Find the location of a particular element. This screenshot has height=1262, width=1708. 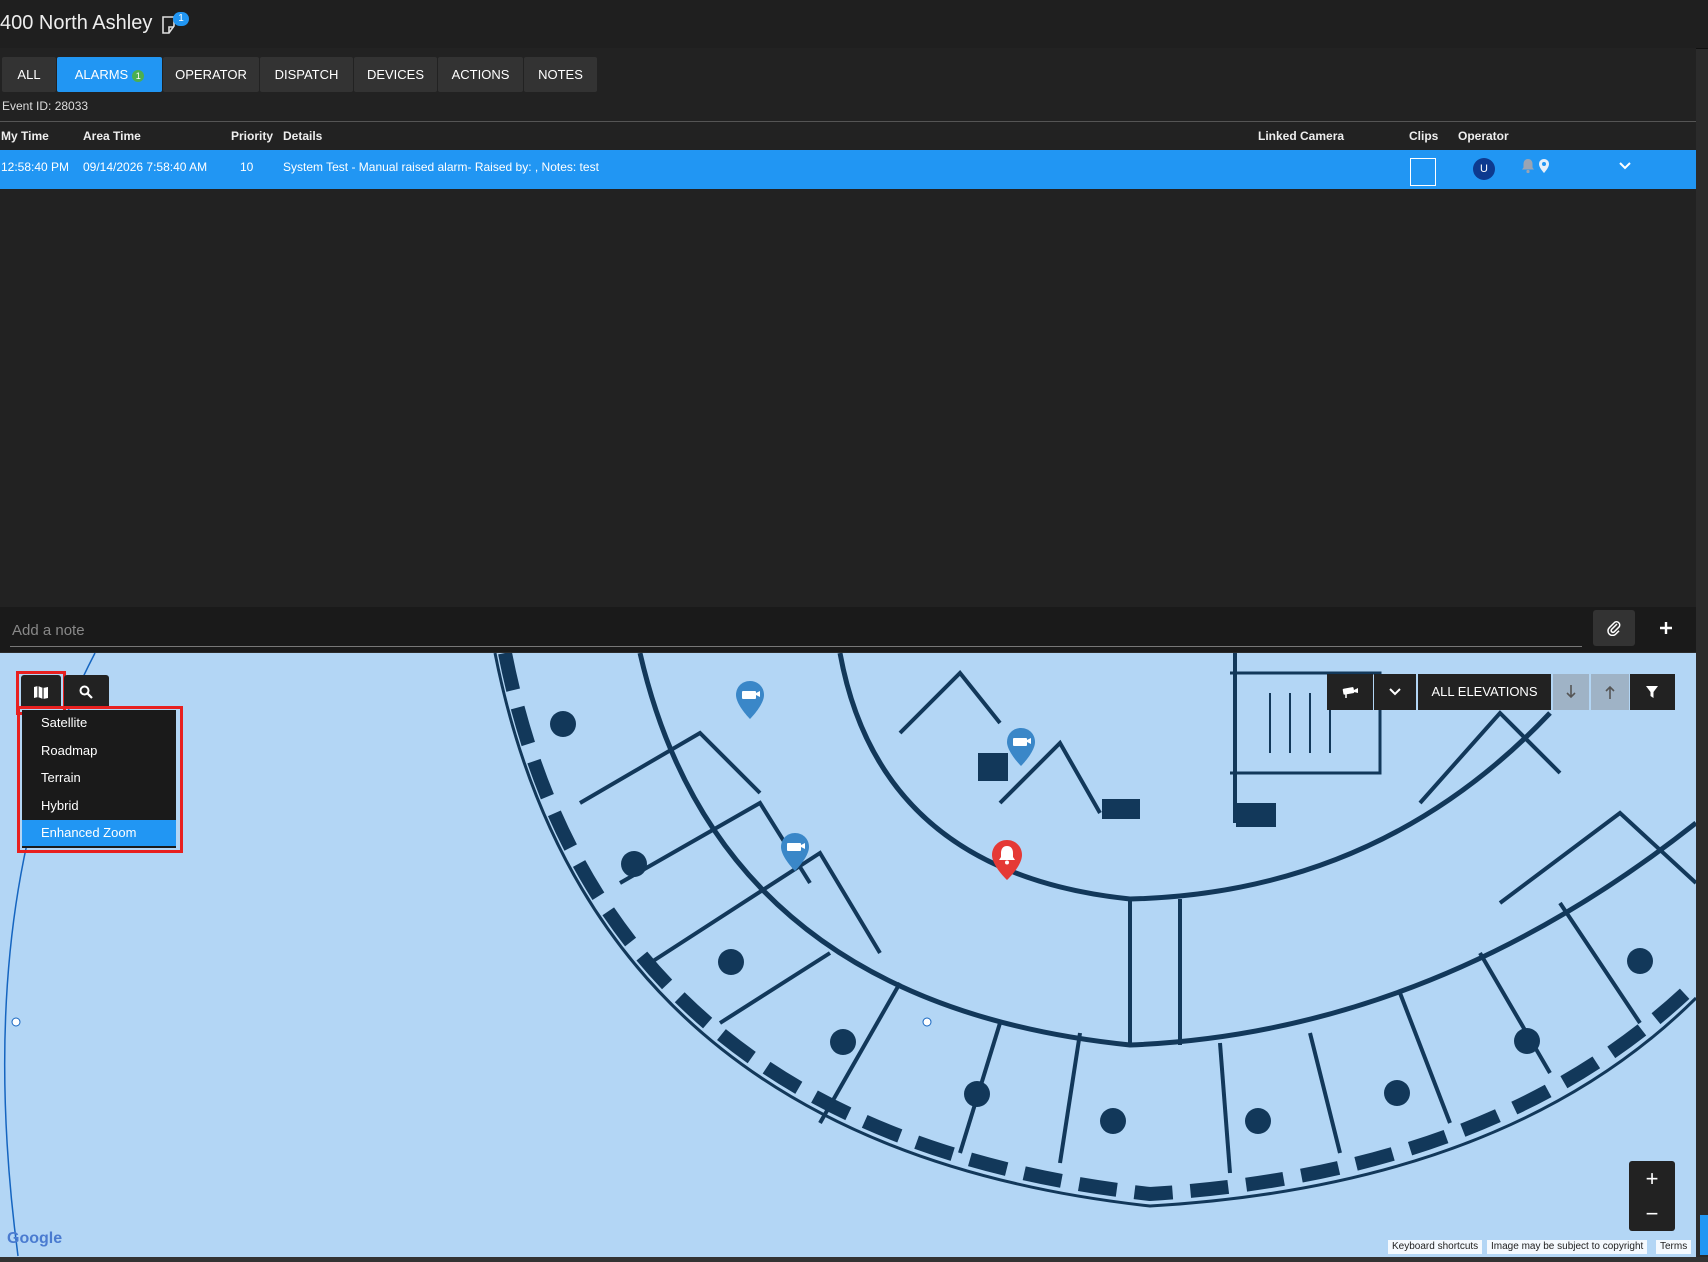

alarm-marker-icon is located at coordinates (1007, 860).